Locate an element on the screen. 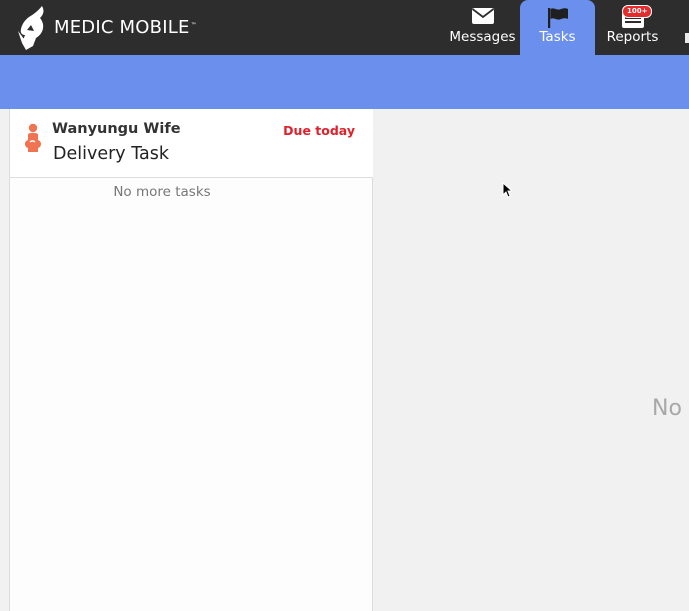  tab-reports-label: Reports is located at coordinates (632, 37).